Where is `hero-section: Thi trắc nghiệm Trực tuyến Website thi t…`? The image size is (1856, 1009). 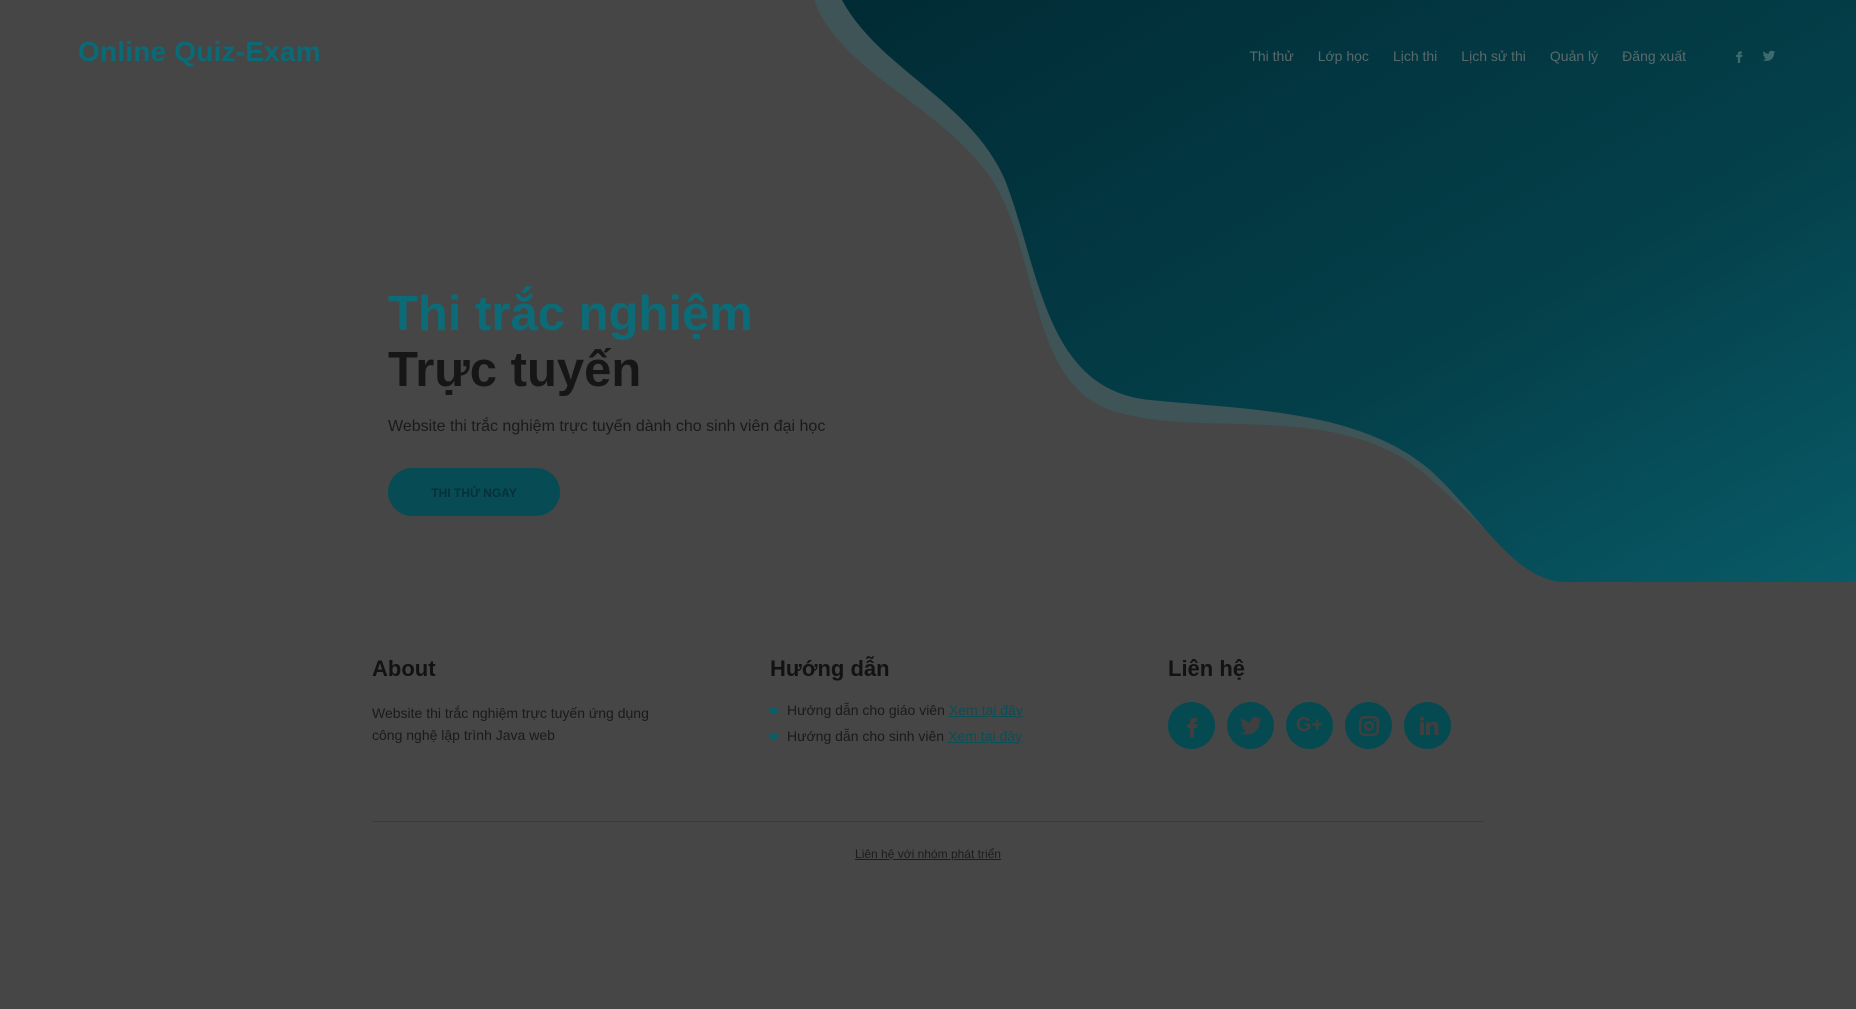
hero-section: Thi trắc nghiệm Trực tuyến Website thi t… is located at coordinates (606, 401).